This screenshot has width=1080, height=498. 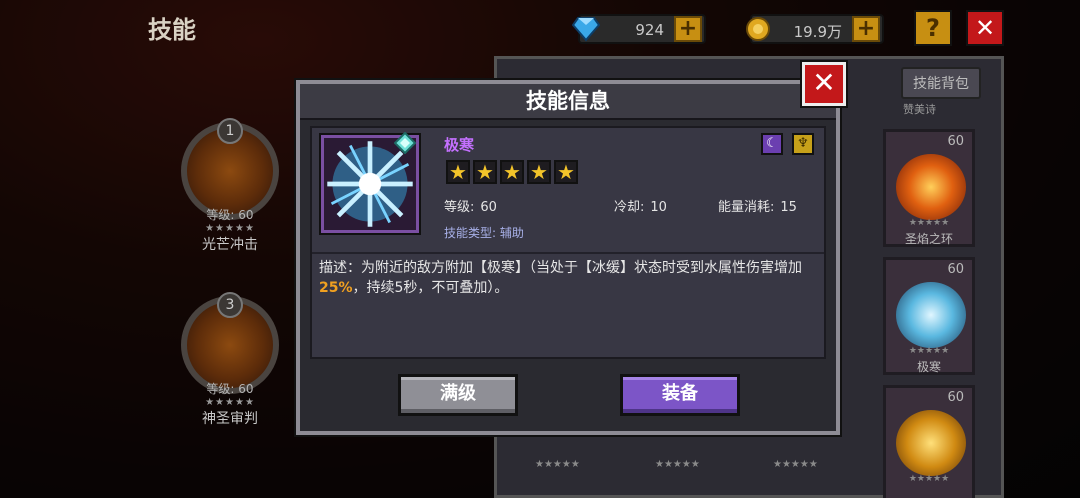 I want to click on slot-name: 光芒冲击, so click(x=230, y=245).